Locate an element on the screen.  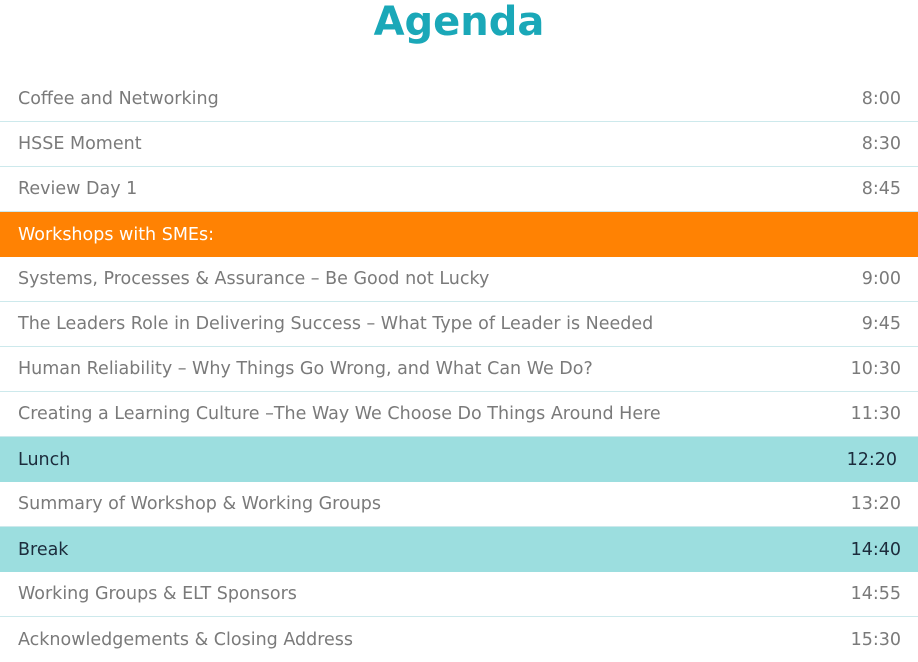
agenda-row: HSSE Moment 8:30 is located at coordinates (459, 144).